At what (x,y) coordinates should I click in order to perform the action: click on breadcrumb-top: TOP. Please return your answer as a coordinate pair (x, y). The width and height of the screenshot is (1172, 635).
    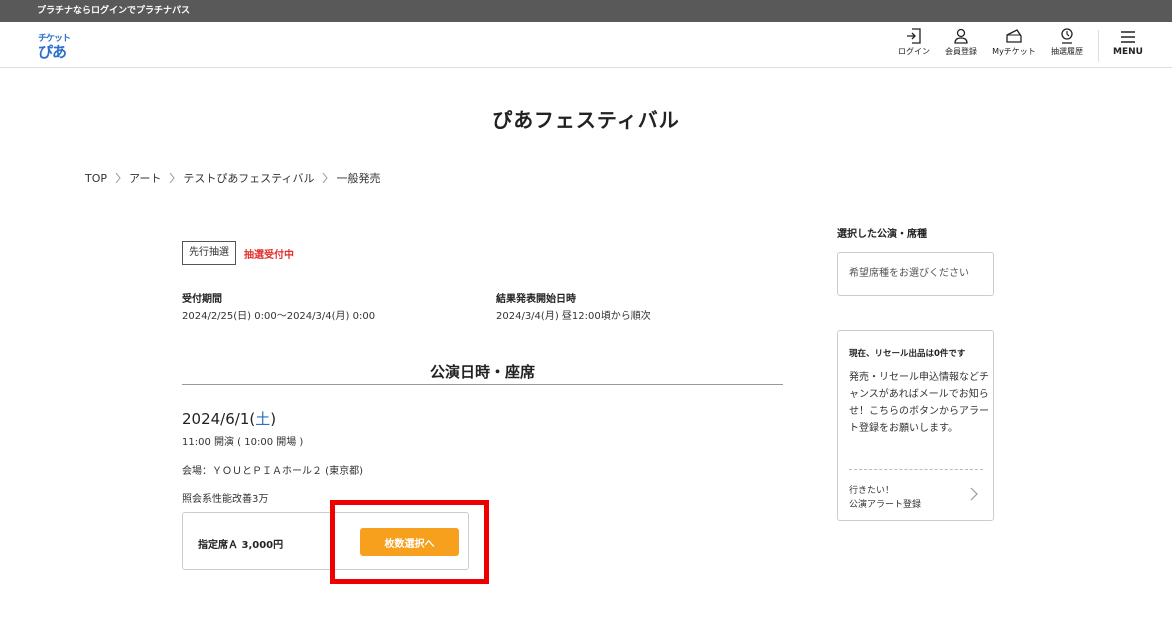
    Looking at the image, I should click on (96, 178).